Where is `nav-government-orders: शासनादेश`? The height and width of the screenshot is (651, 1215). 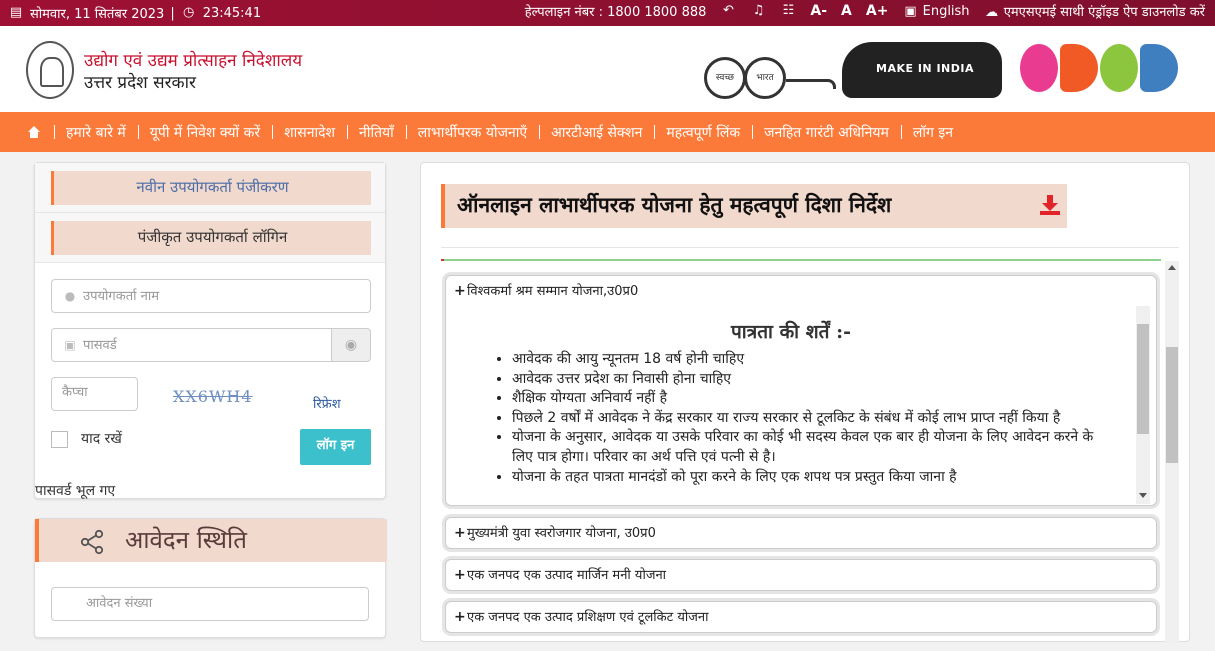 nav-government-orders: शासनादेश is located at coordinates (297, 132).